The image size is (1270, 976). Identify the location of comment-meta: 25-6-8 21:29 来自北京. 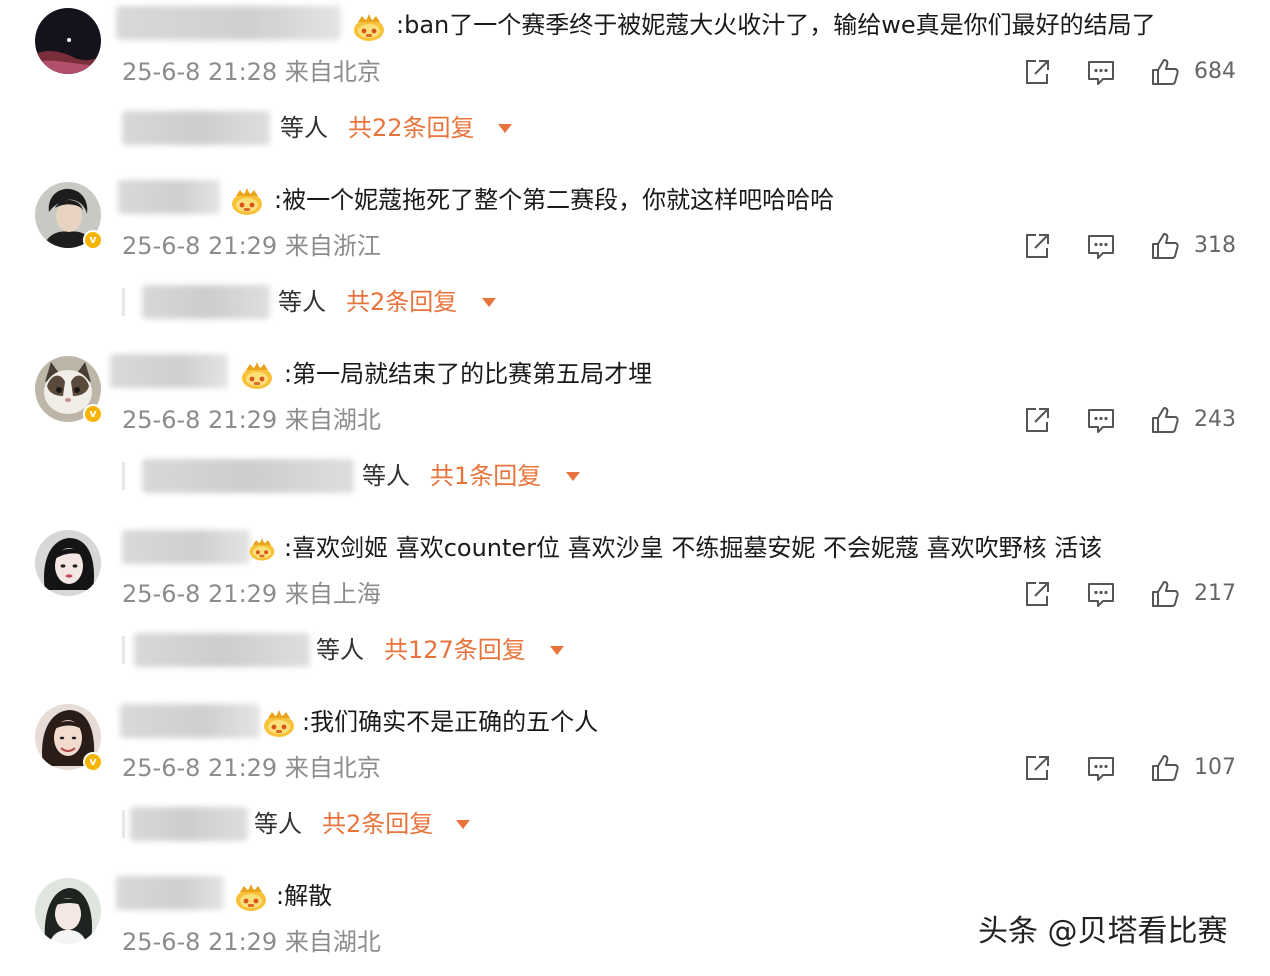
(251, 768).